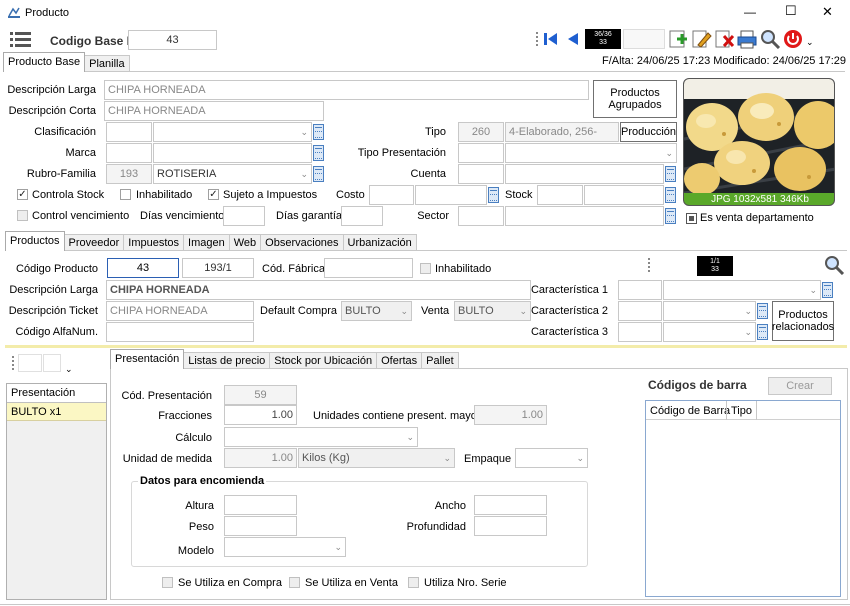 The height and width of the screenshot is (606, 850). I want to click on delete-record-icon, so click(724, 39).